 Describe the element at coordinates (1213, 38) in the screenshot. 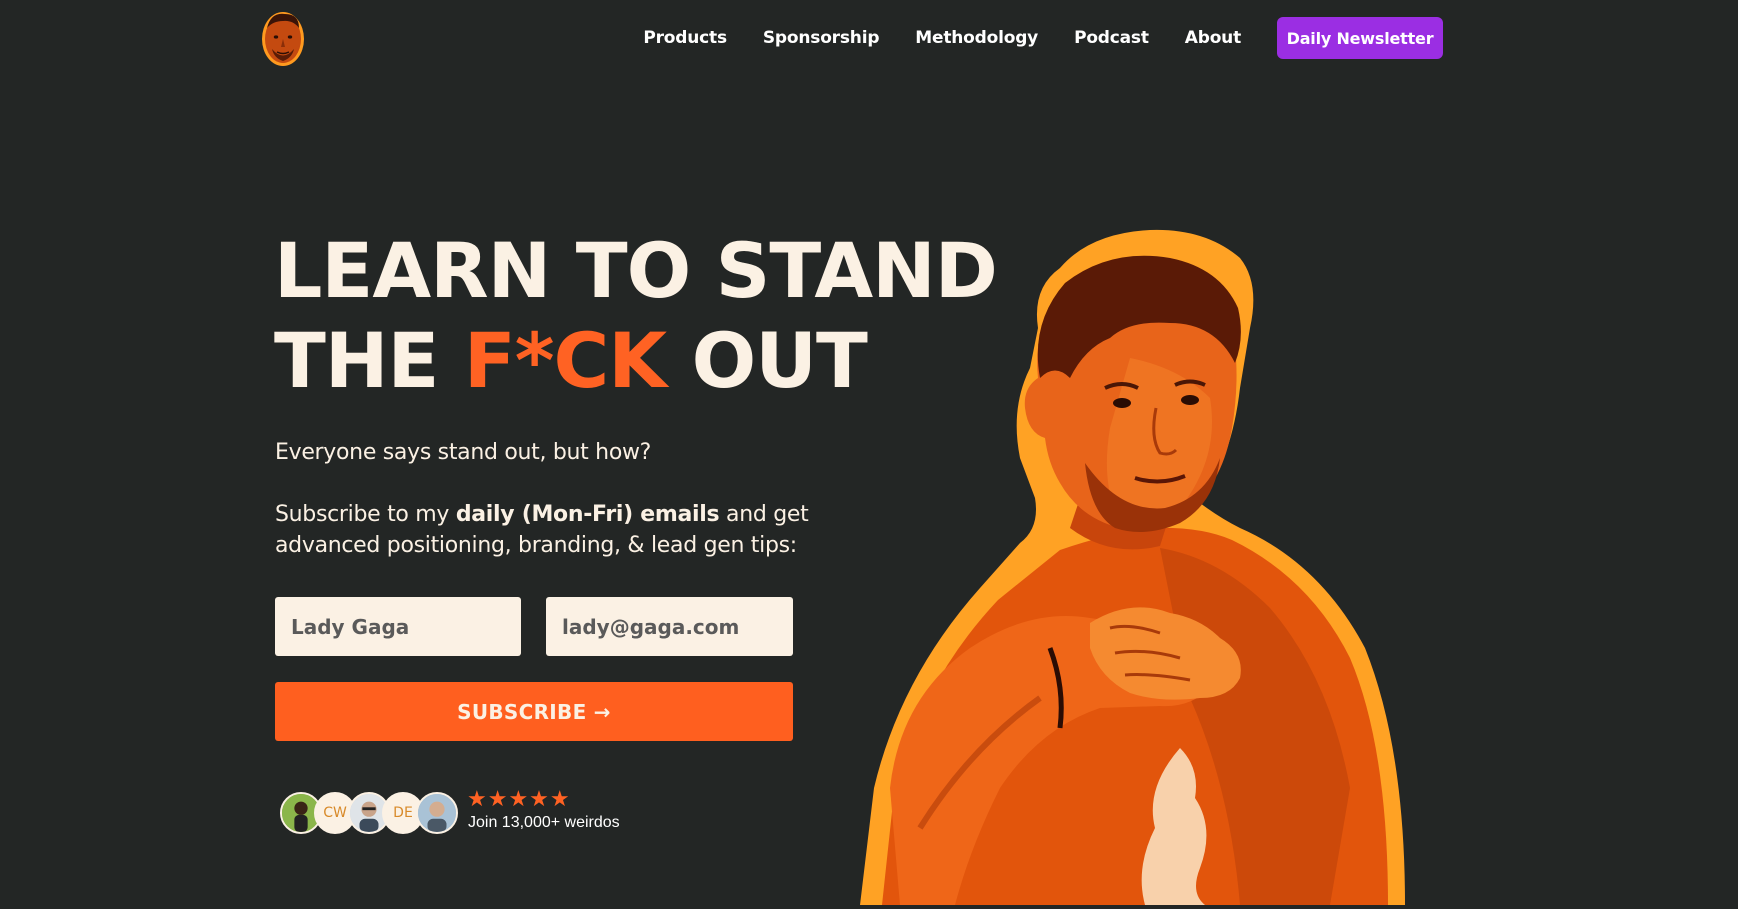

I see `nav-about: About` at that location.